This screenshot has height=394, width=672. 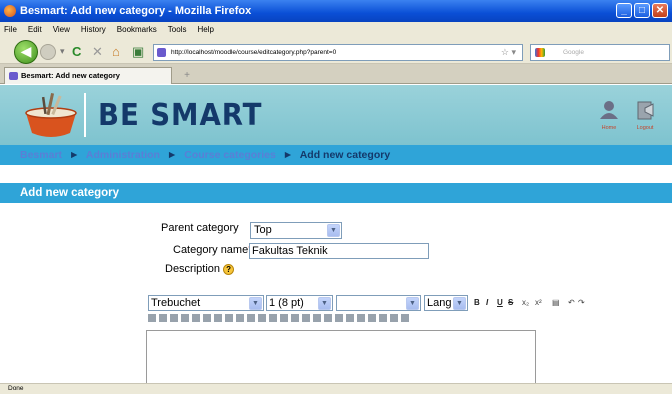 What do you see at coordinates (378, 303) in the screenshot?
I see `heading-select: ▼` at bounding box center [378, 303].